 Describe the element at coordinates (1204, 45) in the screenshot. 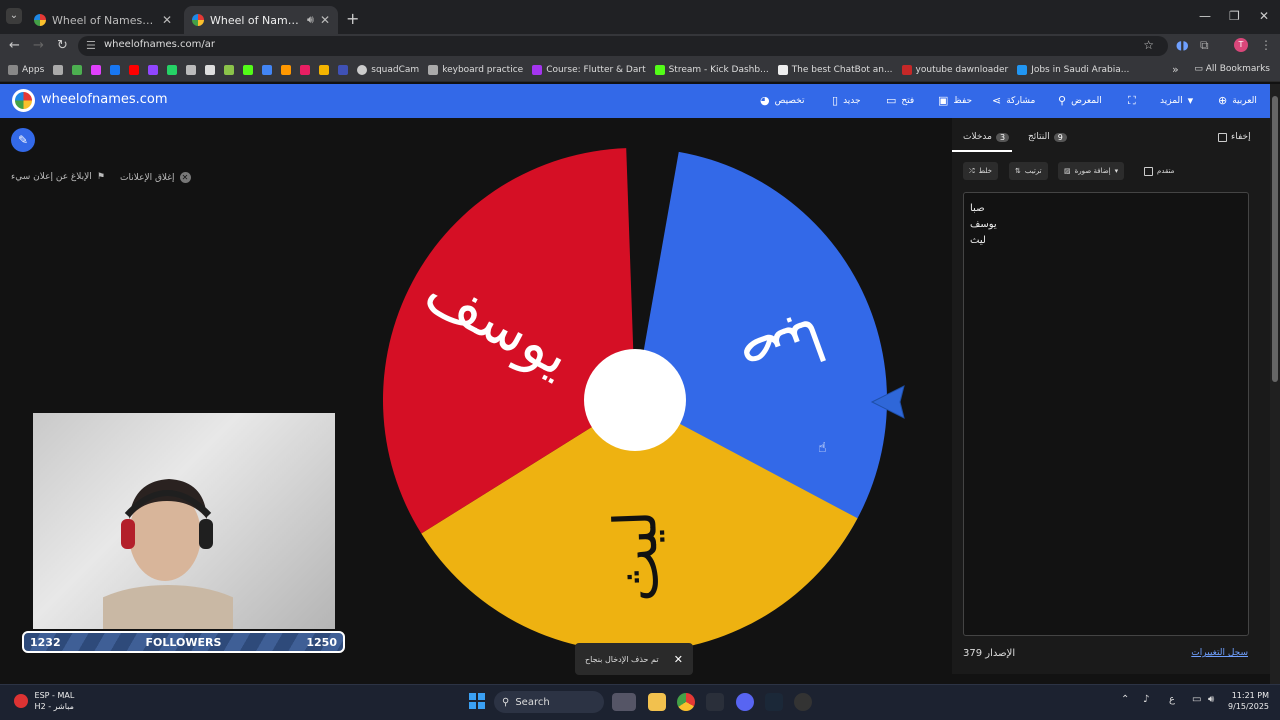

I see `extensions-puzzle-icon: ⧉` at that location.